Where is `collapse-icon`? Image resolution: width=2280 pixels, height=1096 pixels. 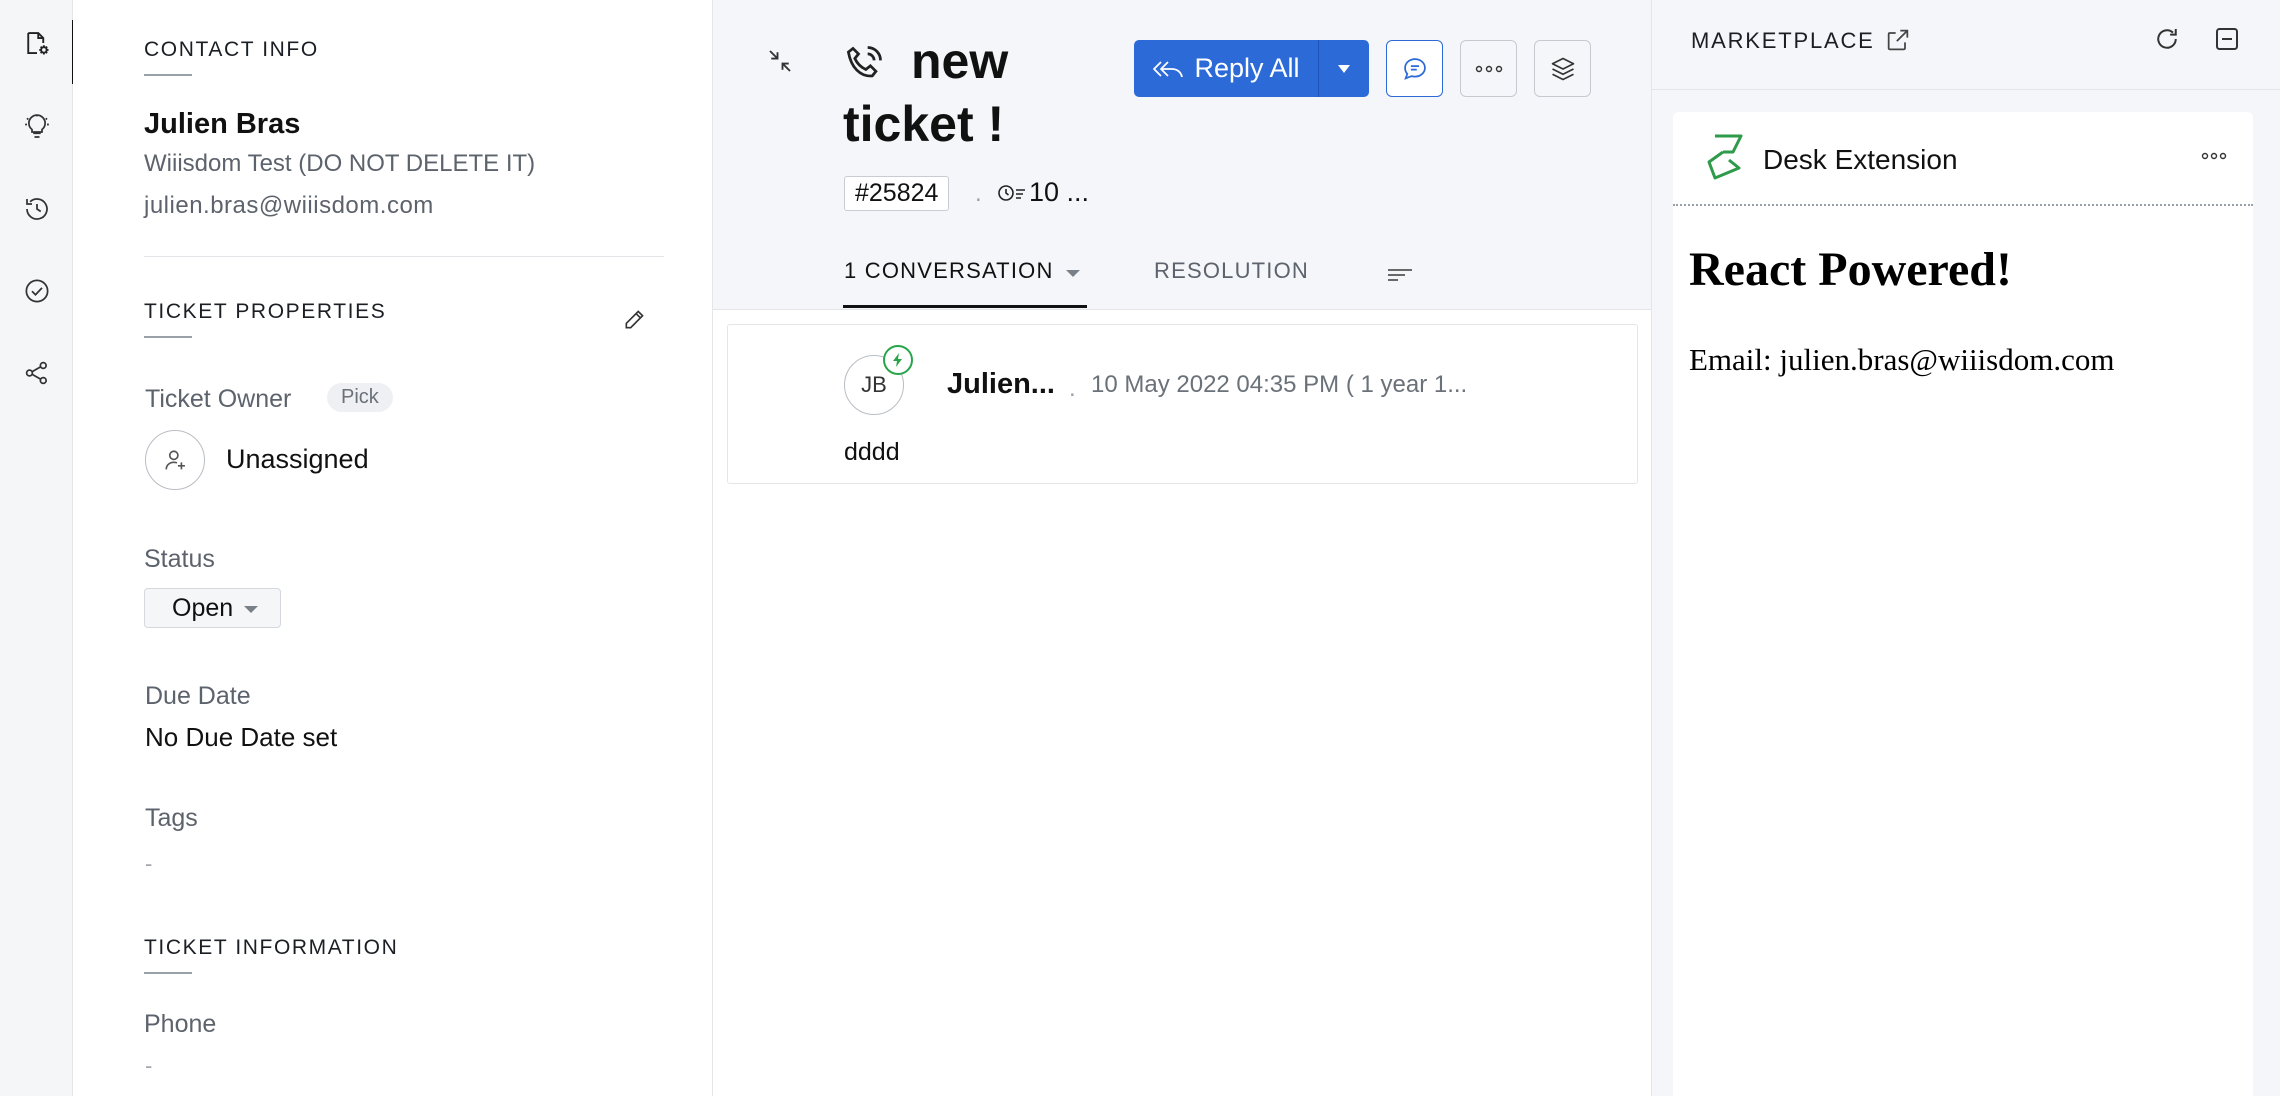 collapse-icon is located at coordinates (780, 61).